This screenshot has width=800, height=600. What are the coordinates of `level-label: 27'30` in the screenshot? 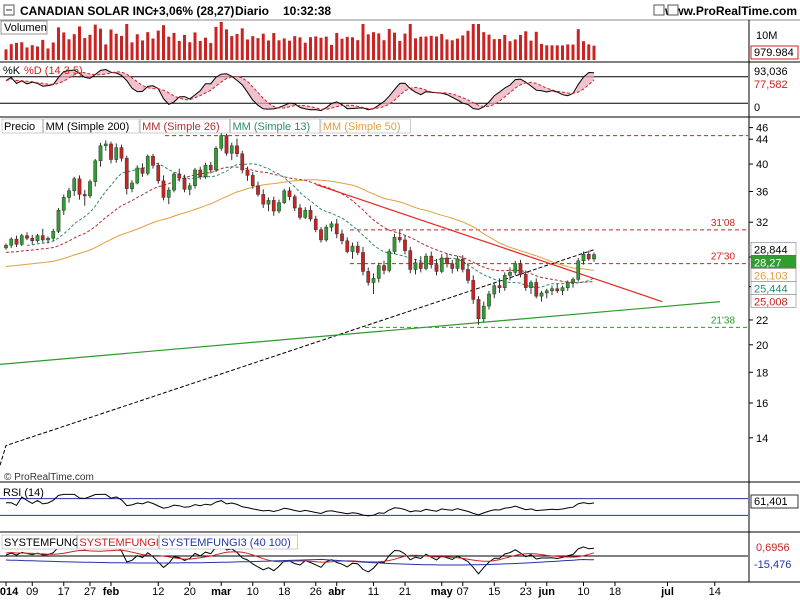 It's located at (723, 257).